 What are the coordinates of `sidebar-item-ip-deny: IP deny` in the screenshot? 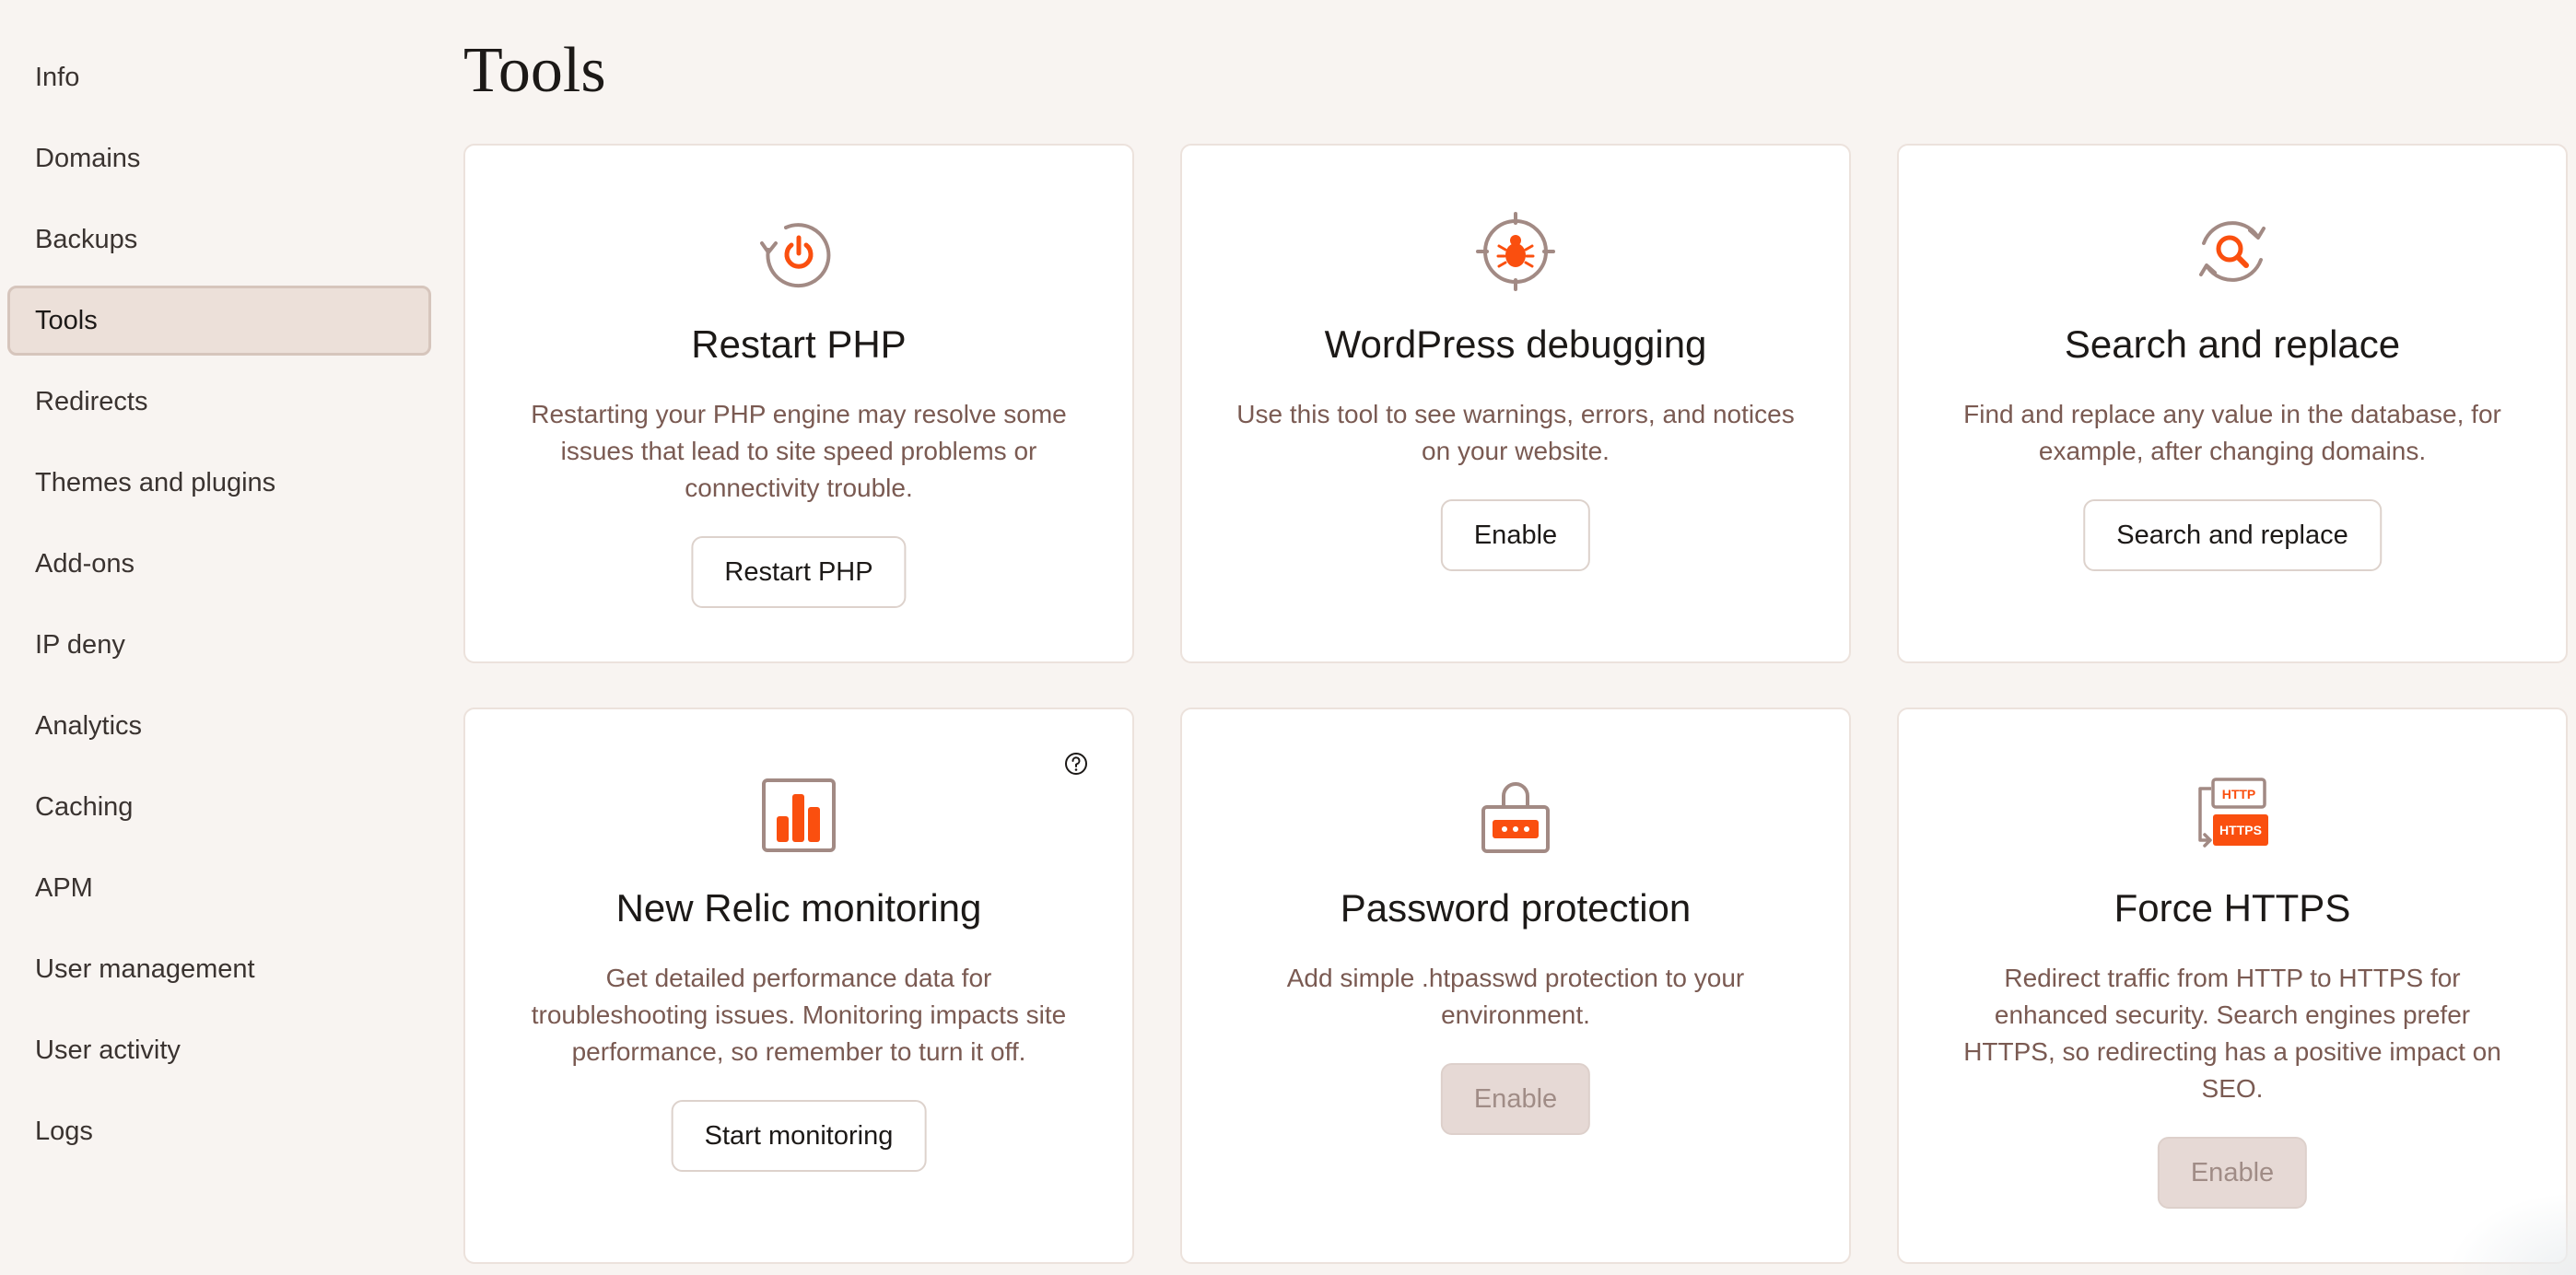 It's located at (219, 645).